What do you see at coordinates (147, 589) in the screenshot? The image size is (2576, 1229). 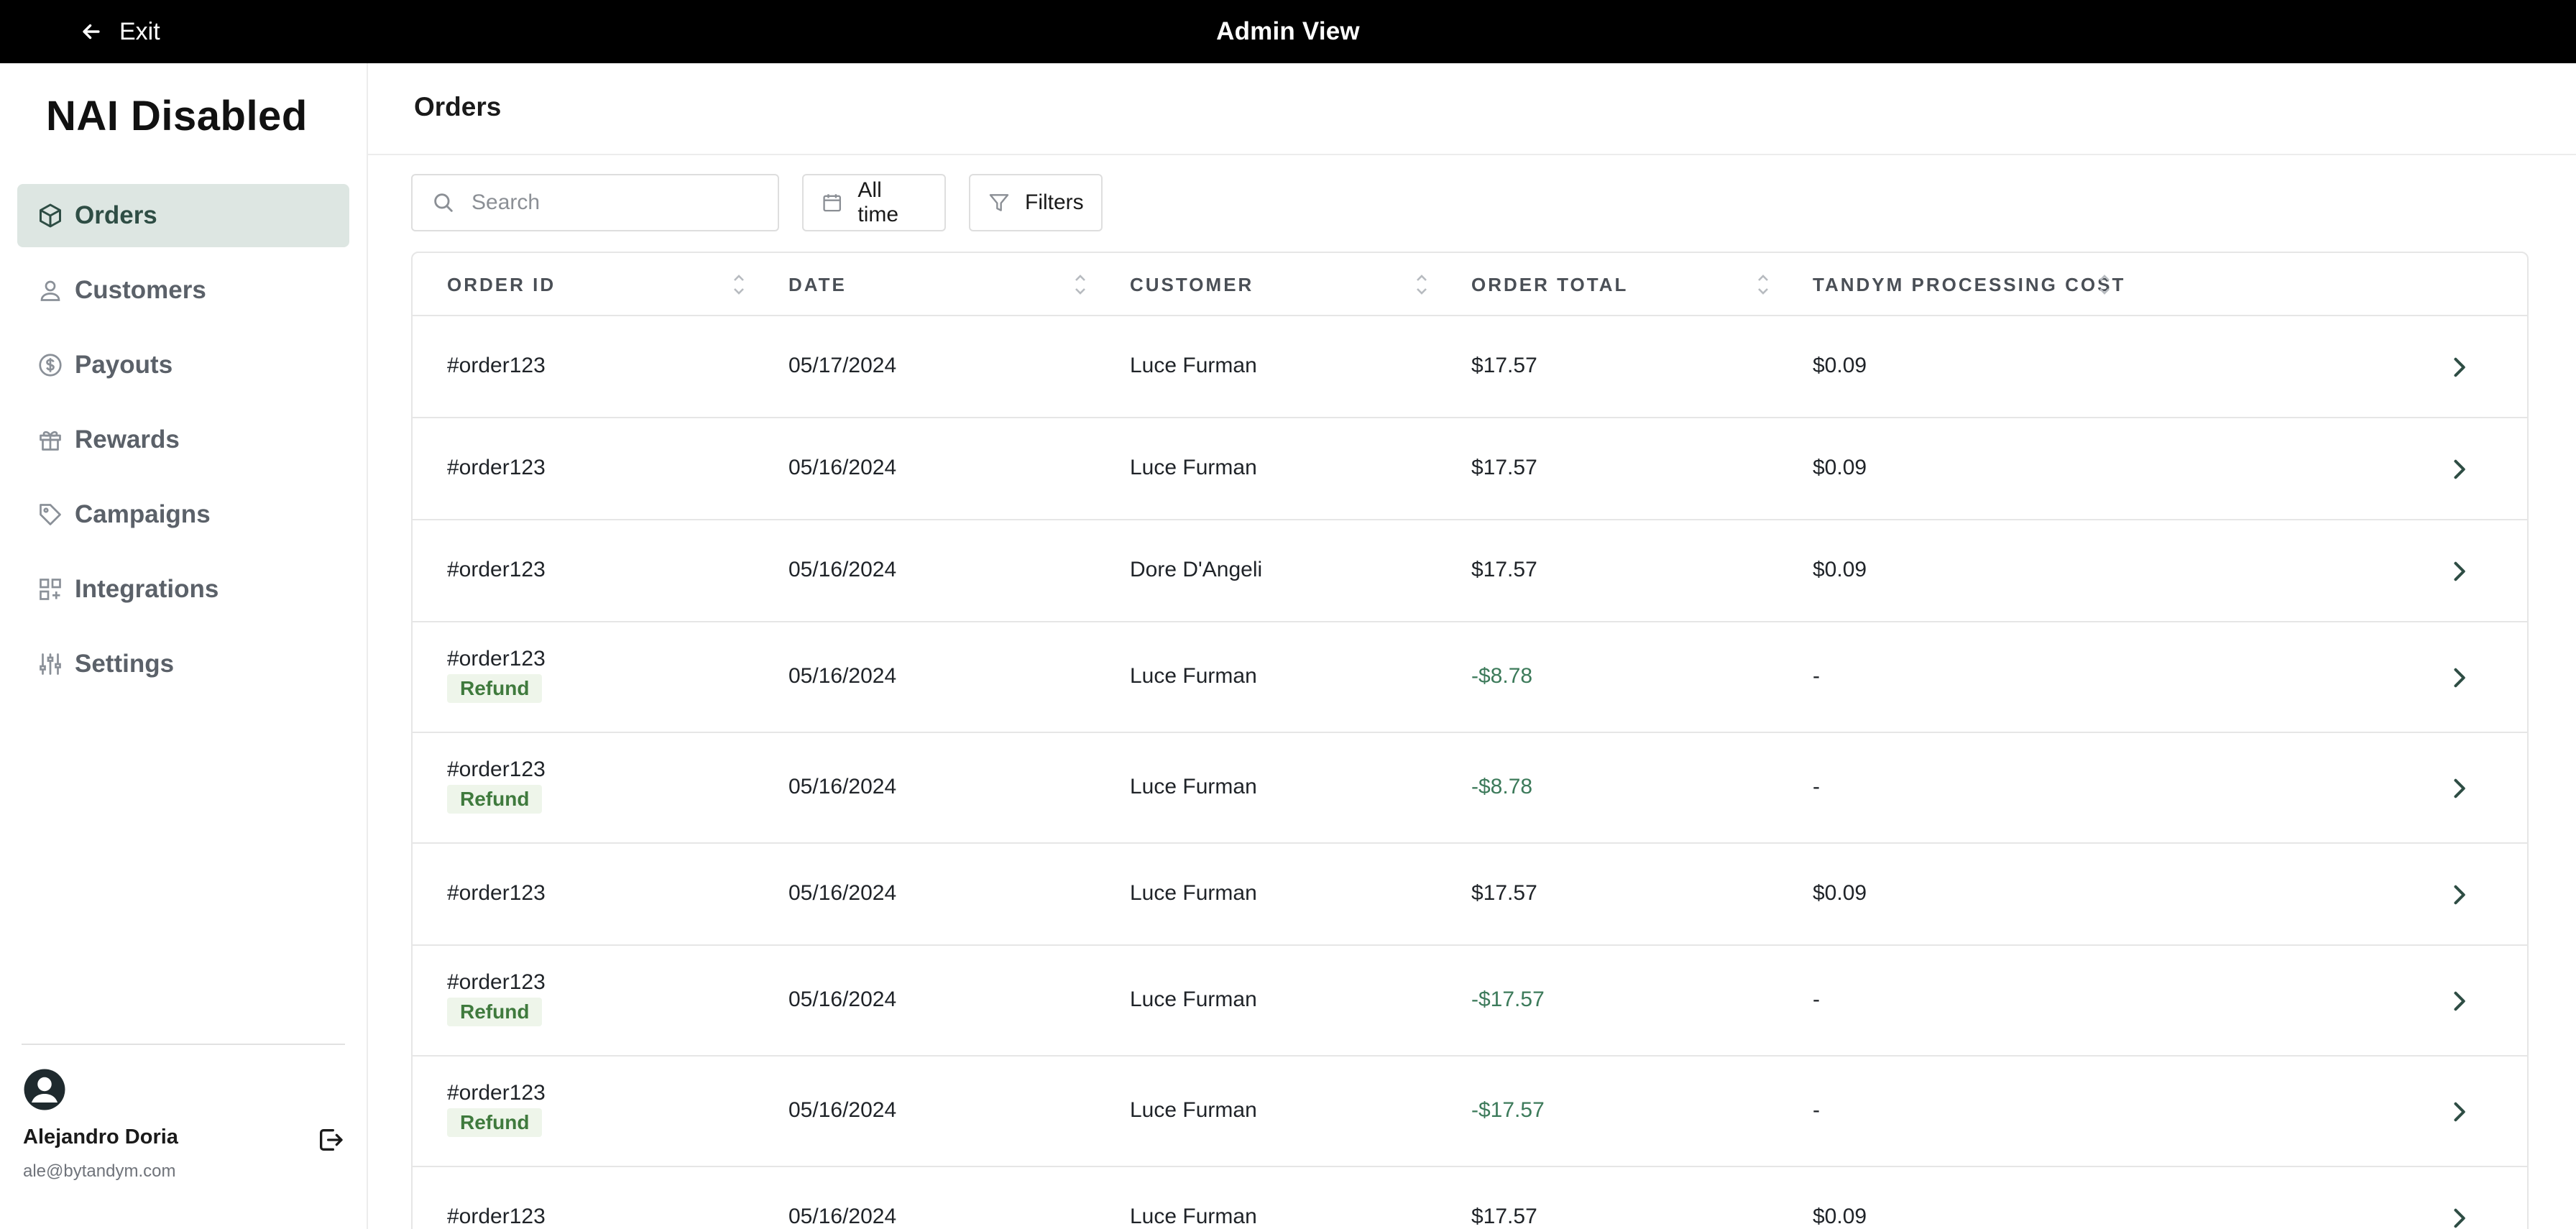 I see `sidebar-item-label: Integrations` at bounding box center [147, 589].